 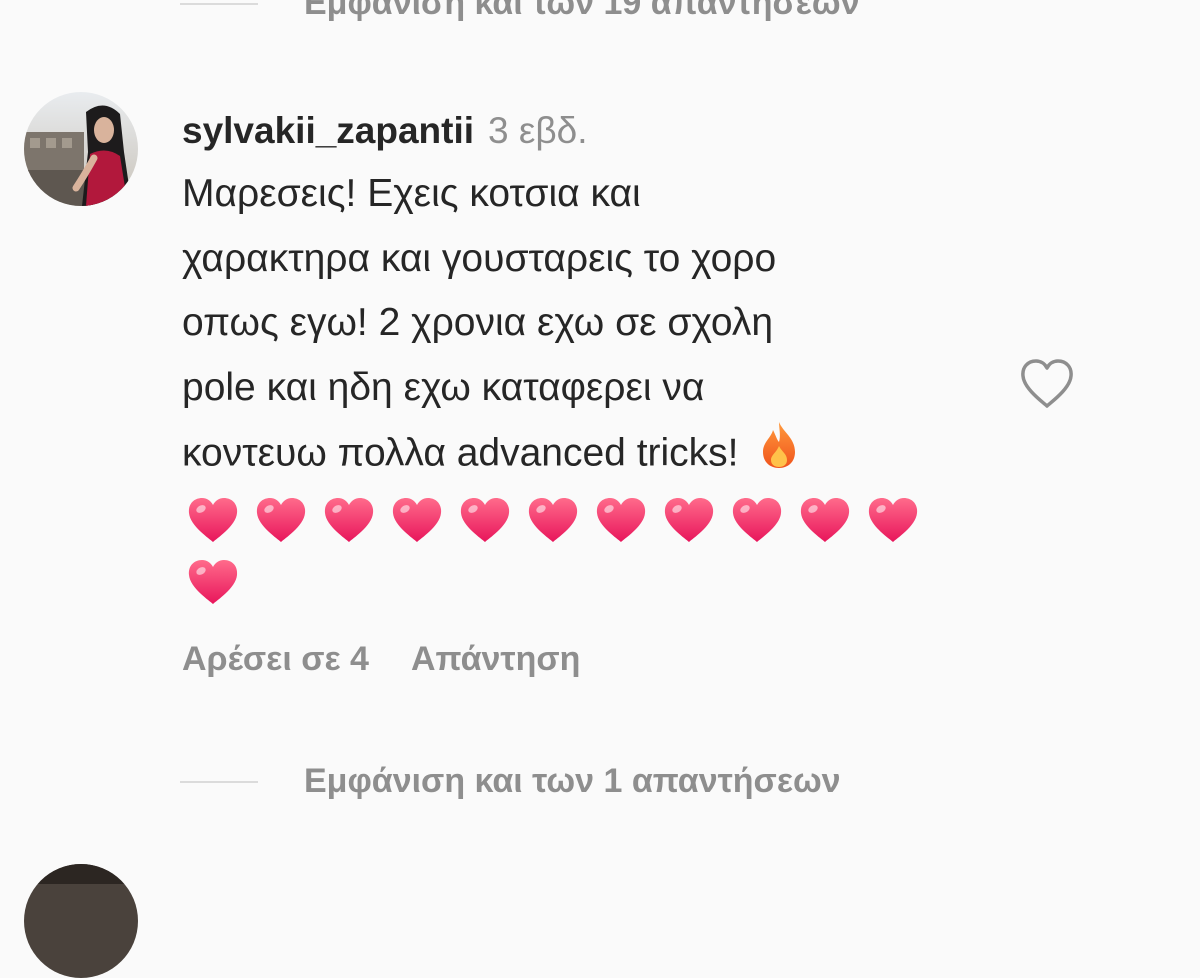 I want to click on comment-header: sylvakii_zapantii 3 εβδ., so click(x=592, y=131).